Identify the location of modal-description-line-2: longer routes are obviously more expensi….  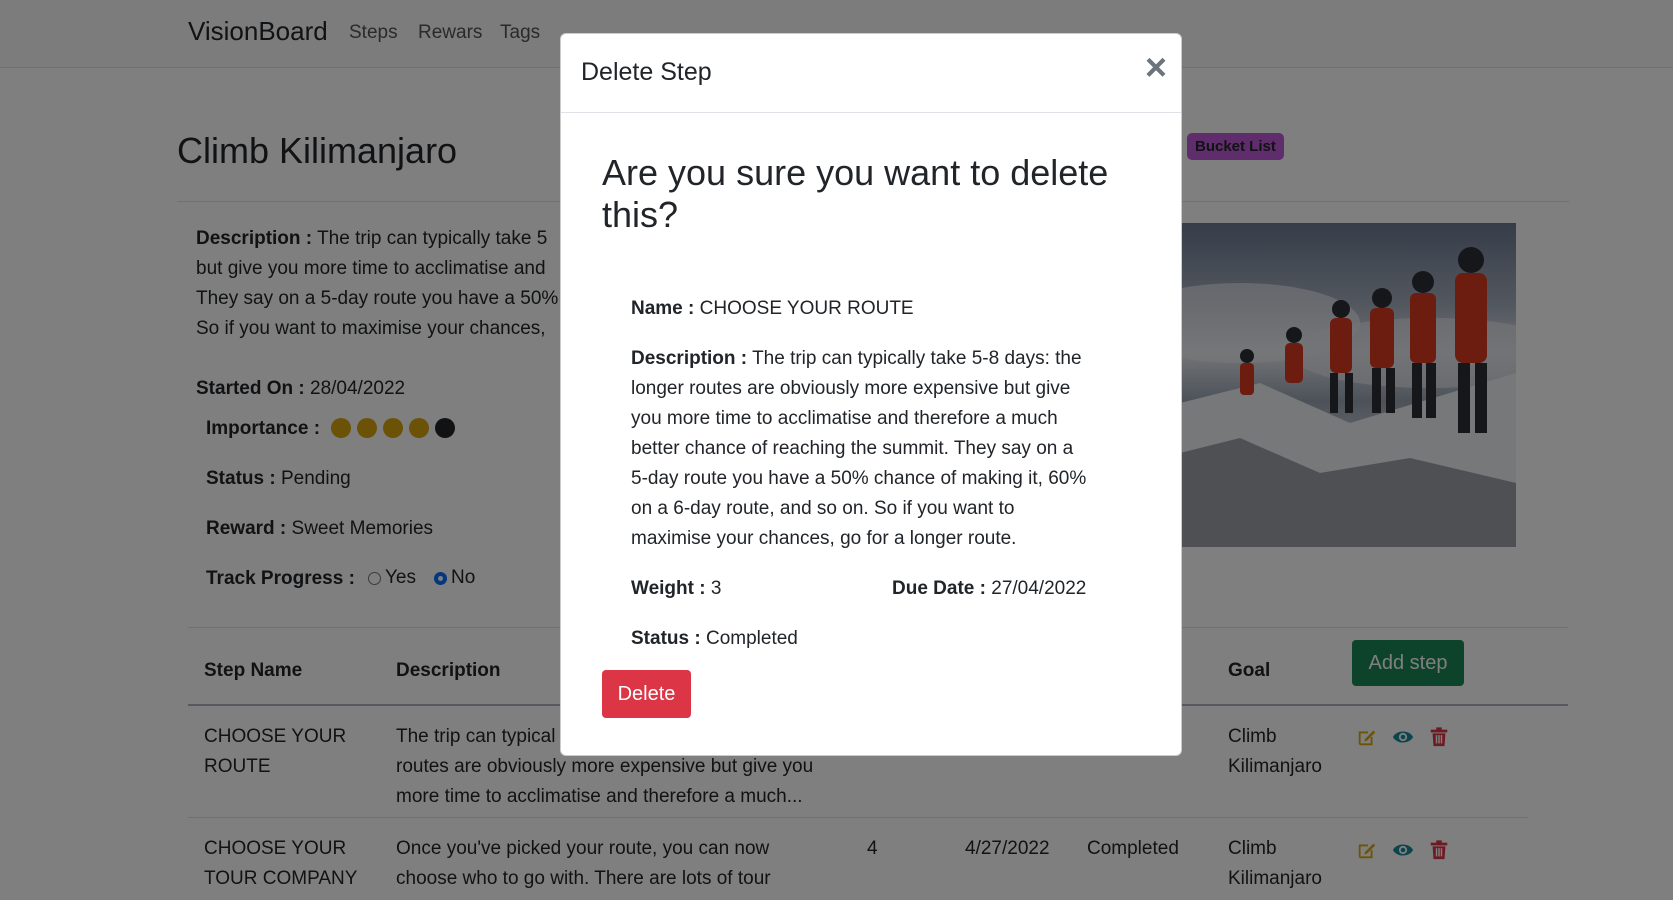
(851, 388).